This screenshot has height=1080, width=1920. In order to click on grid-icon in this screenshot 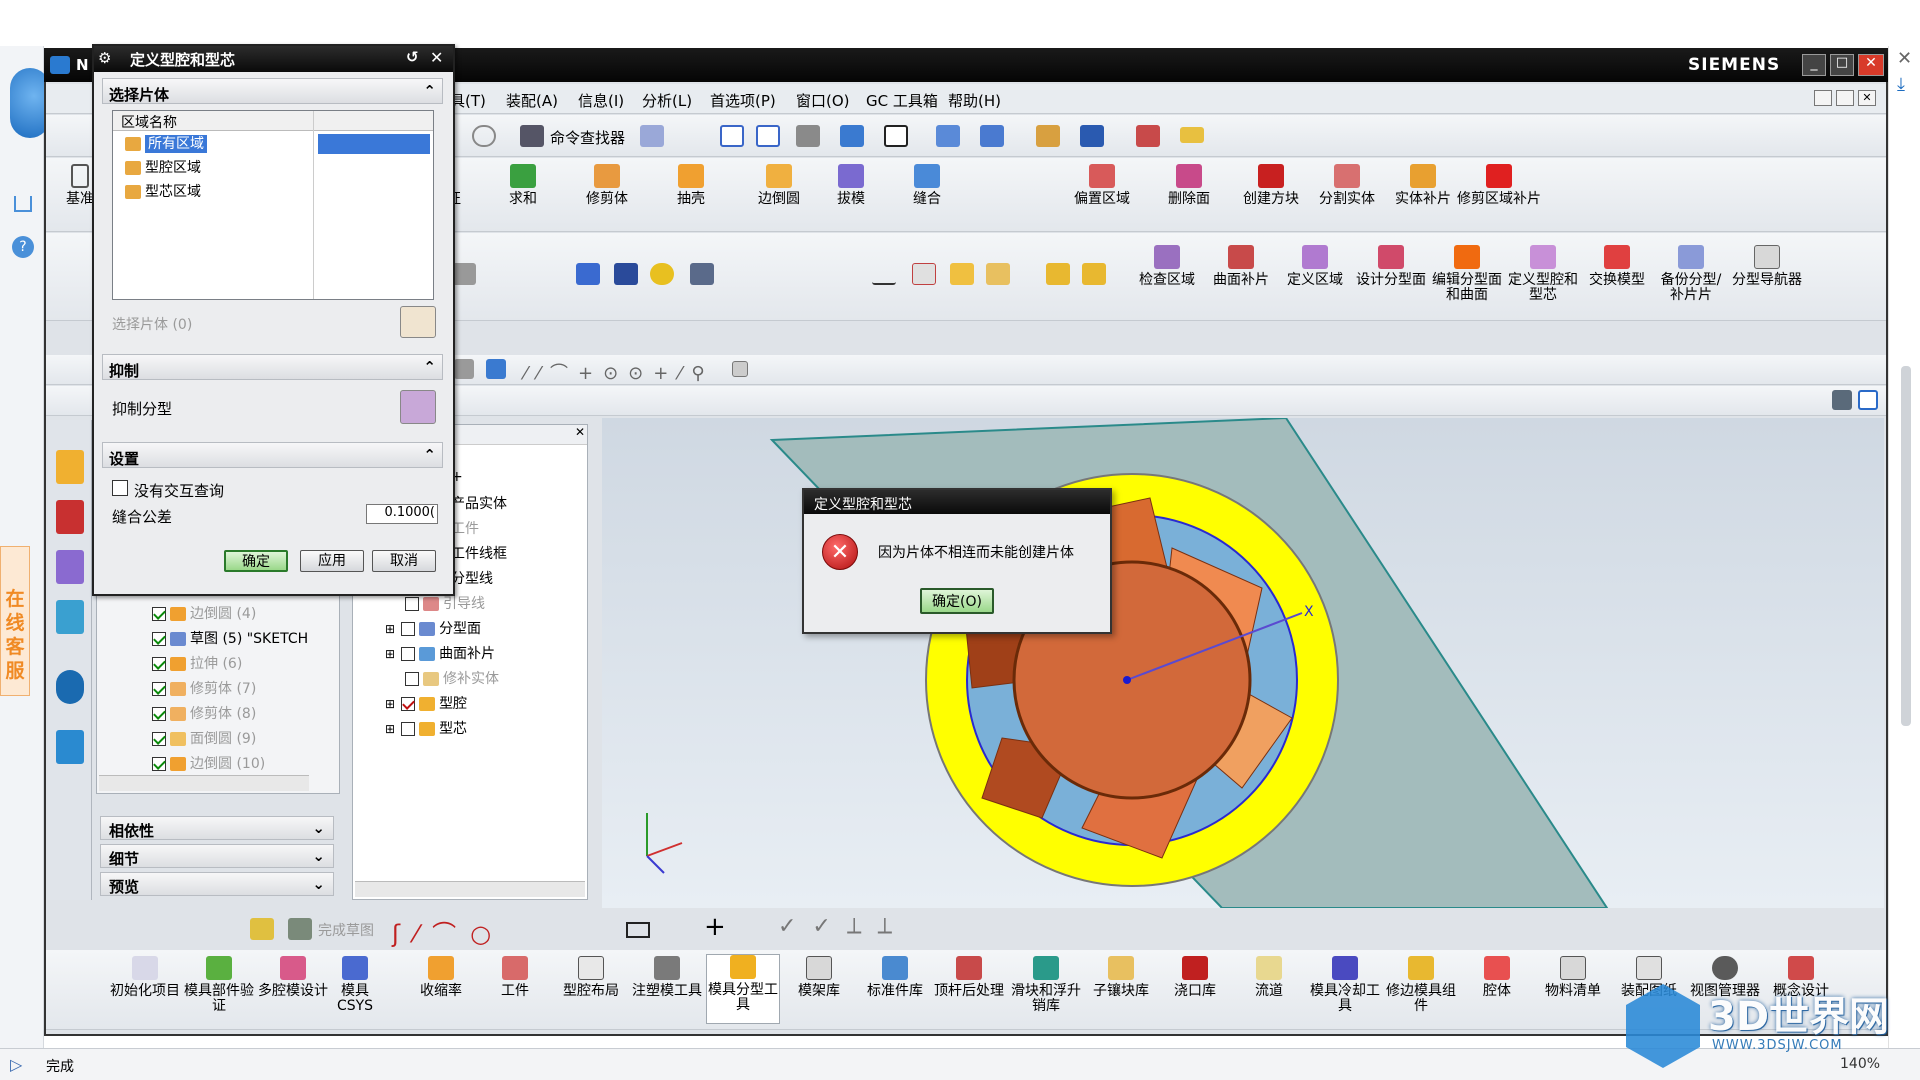, I will do `click(740, 369)`.